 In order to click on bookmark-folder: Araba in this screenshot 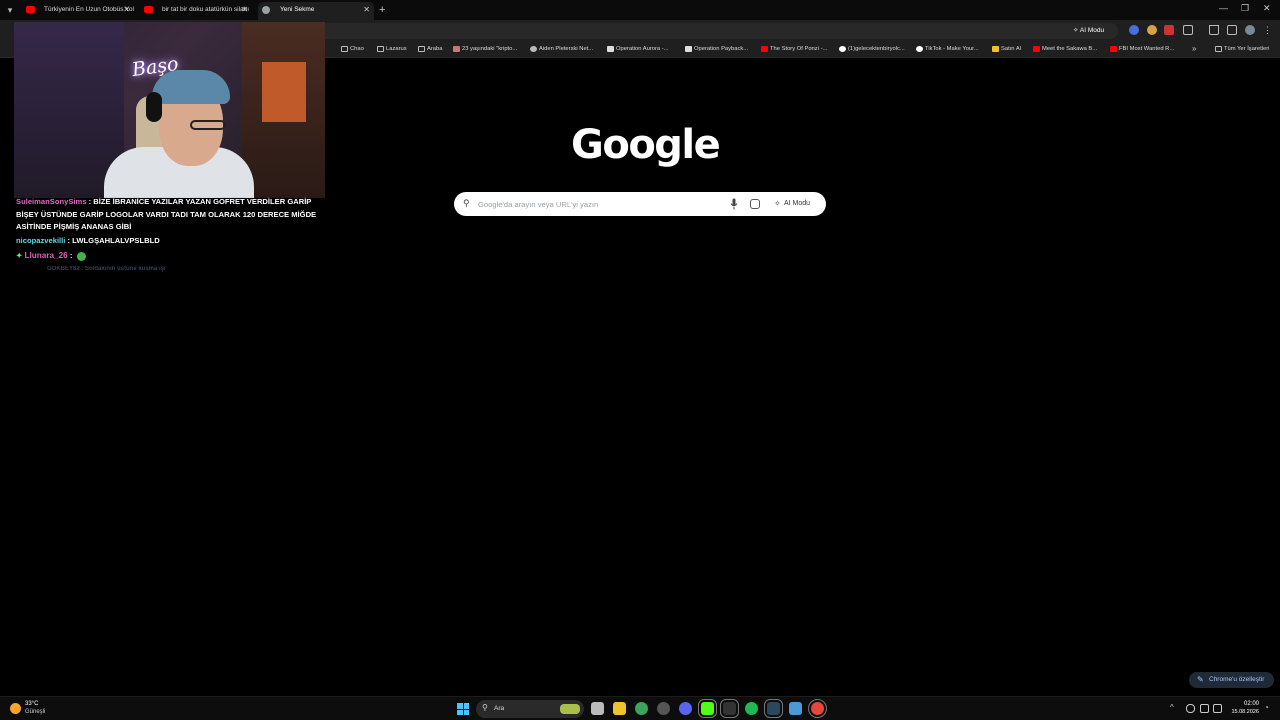, I will do `click(430, 49)`.